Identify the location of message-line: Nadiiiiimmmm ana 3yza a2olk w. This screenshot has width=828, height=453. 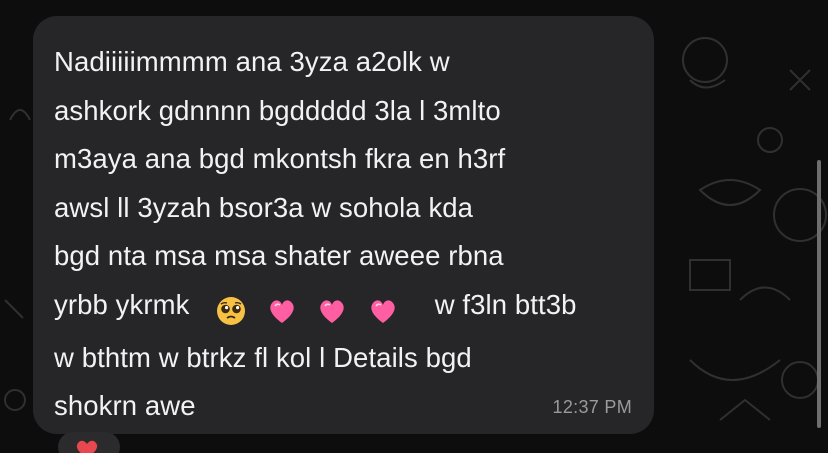
(252, 61).